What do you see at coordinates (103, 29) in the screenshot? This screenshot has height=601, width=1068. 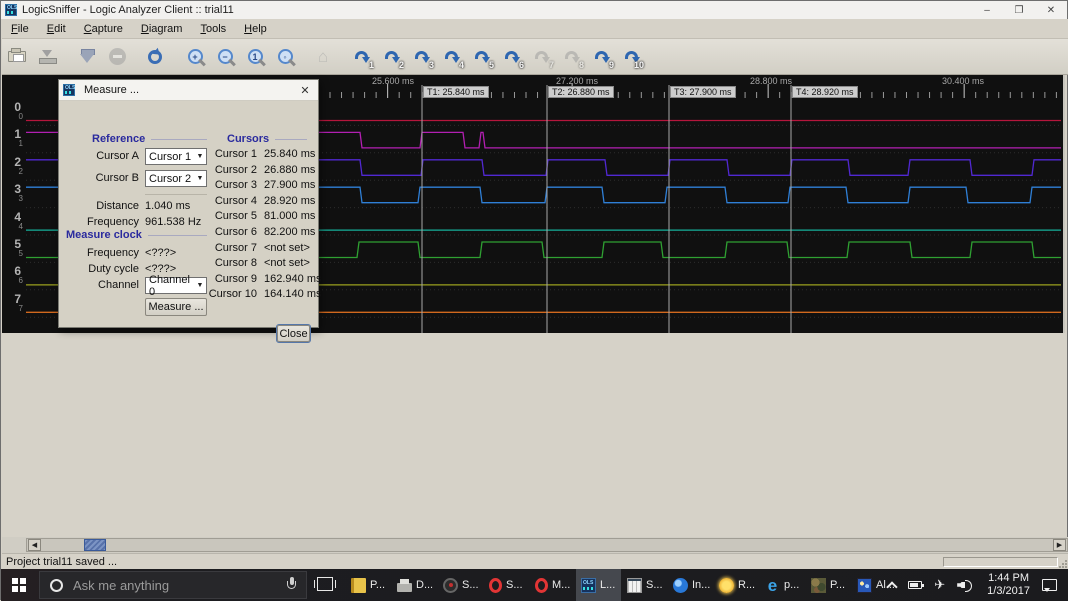 I see `menu-capture: Capture` at bounding box center [103, 29].